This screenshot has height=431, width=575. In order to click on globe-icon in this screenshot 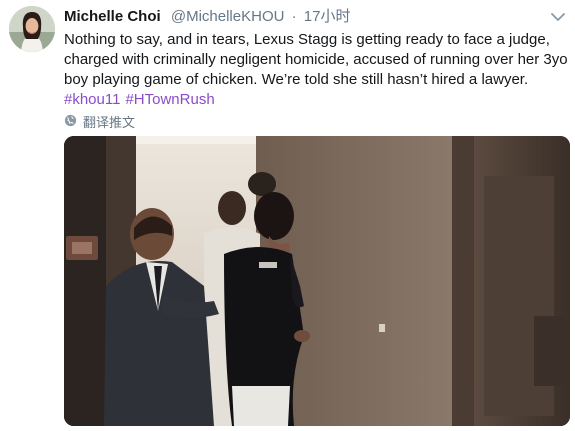, I will do `click(73, 122)`.